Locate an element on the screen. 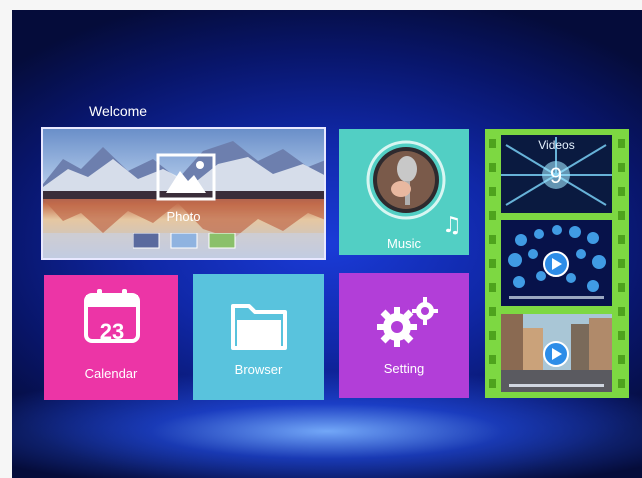  welcome-title: Welcome is located at coordinates (118, 111).